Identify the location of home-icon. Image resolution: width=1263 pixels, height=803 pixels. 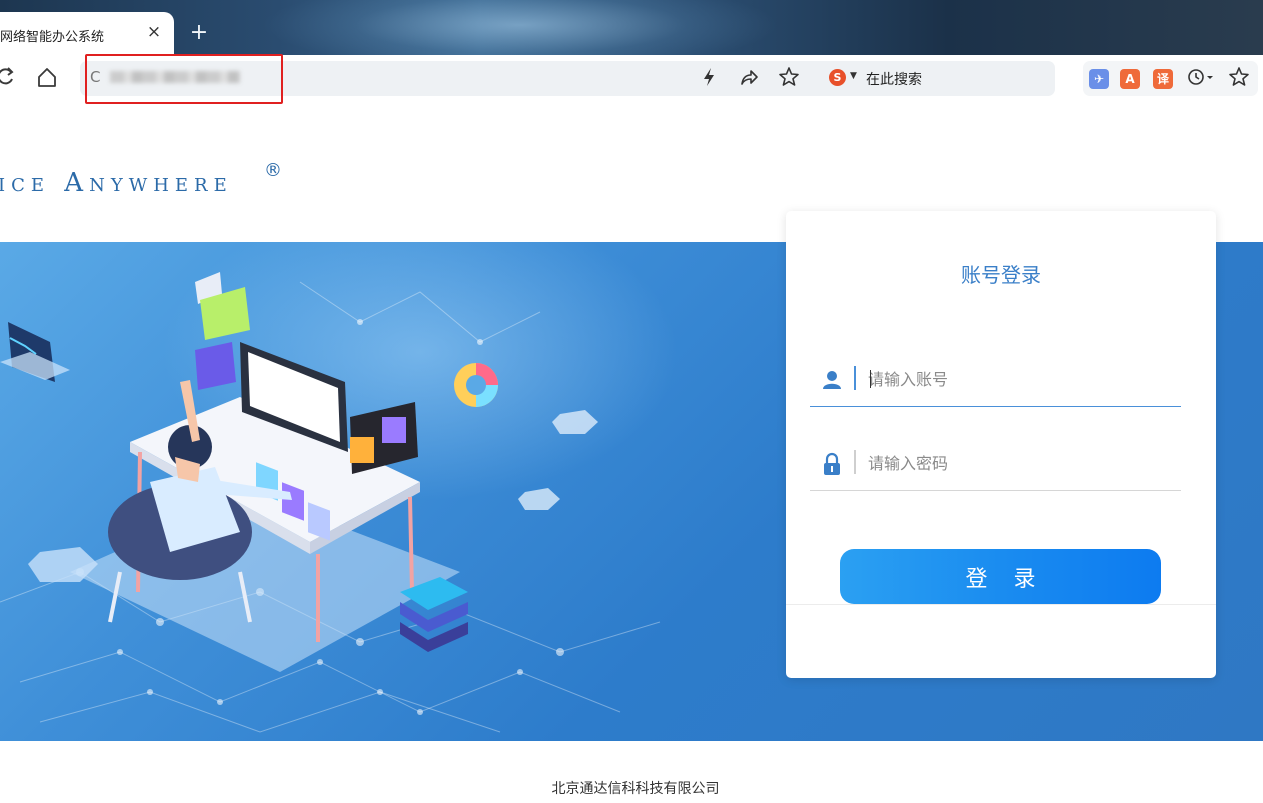
(47, 77).